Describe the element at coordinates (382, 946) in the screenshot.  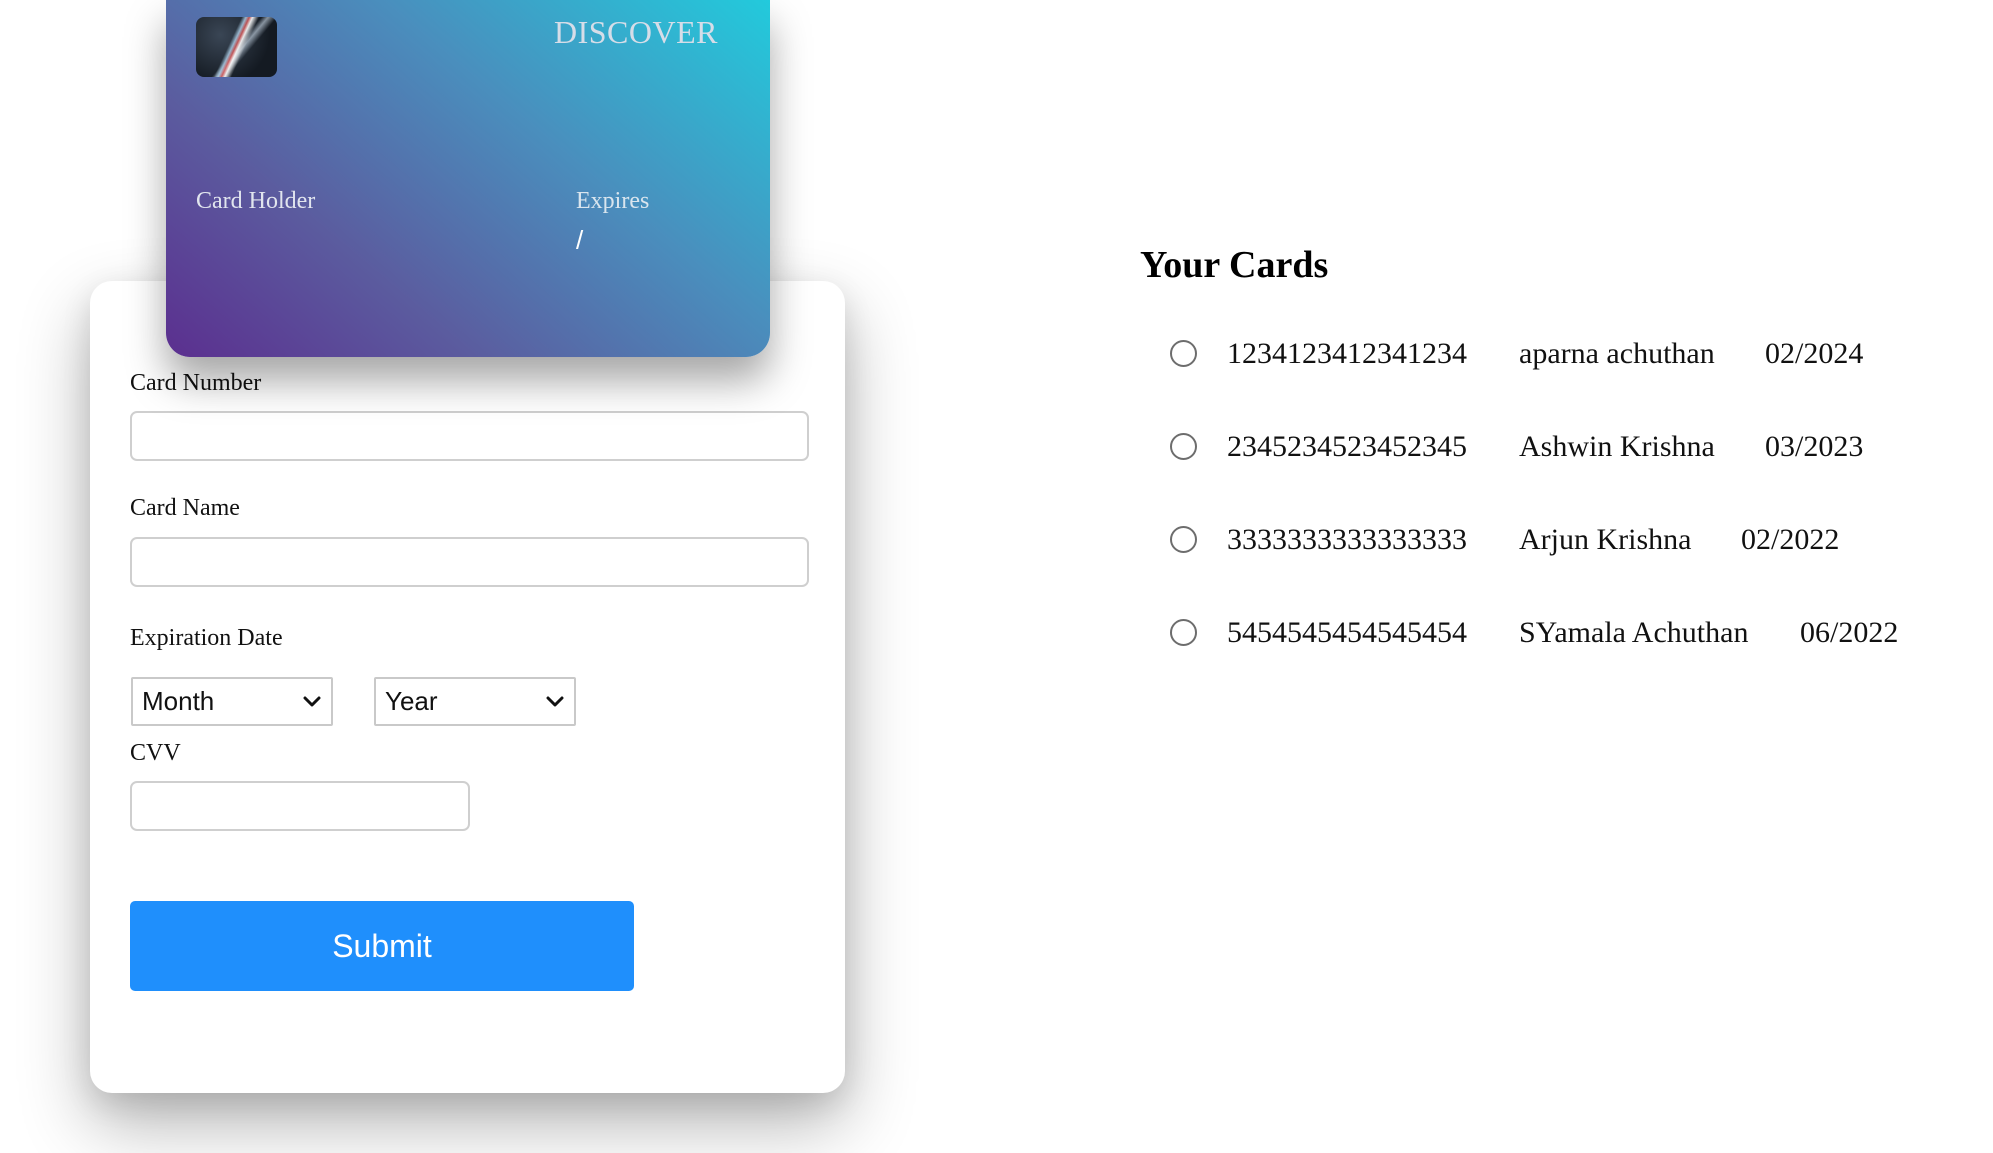
I see `submit-button: Submit` at that location.